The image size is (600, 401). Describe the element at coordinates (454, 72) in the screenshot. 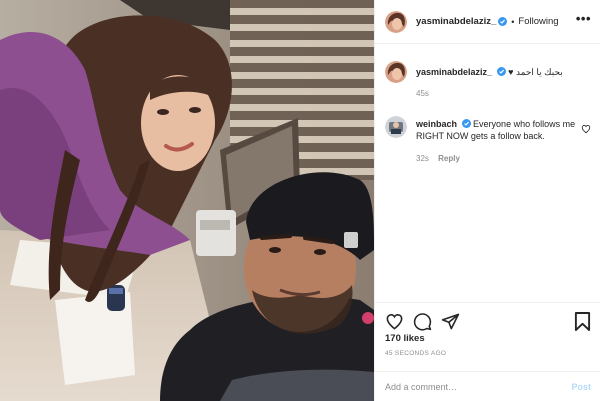

I see `comment-username: yasminabdelaziz_` at that location.